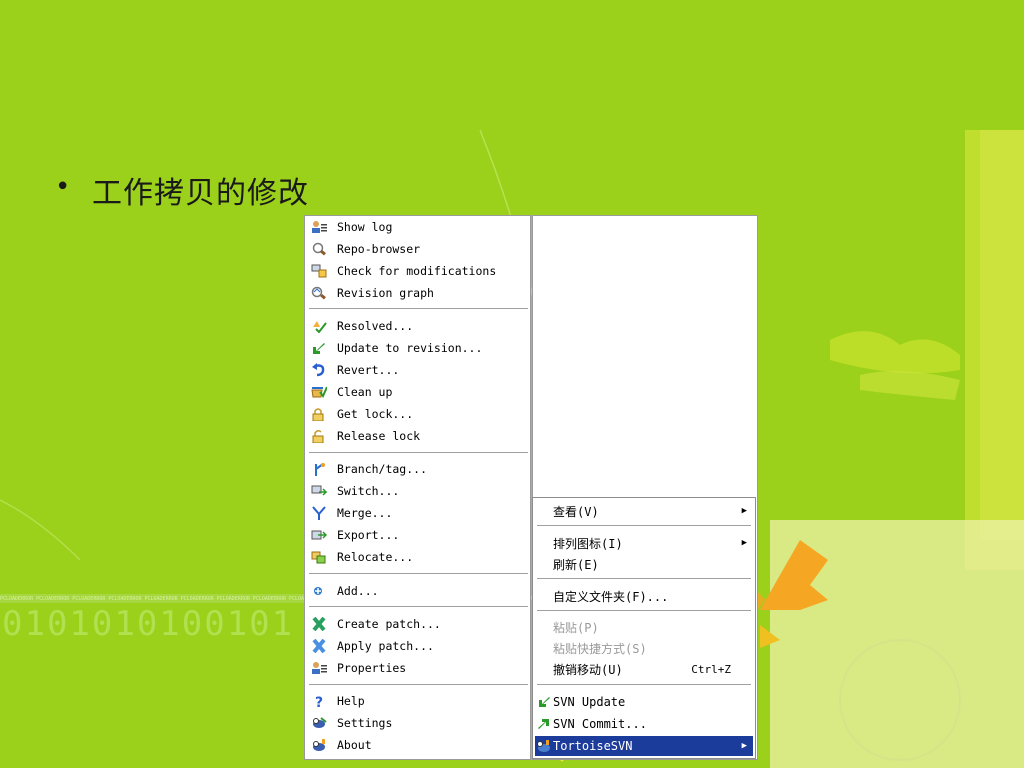  What do you see at coordinates (417, 701) in the screenshot?
I see `menu-item-help: ? Help` at bounding box center [417, 701].